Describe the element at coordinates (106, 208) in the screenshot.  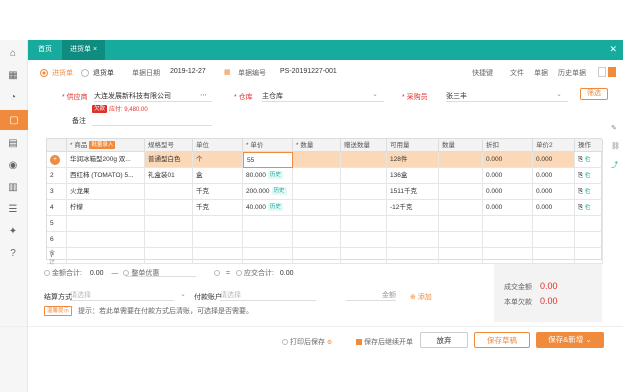
I see `table-cell: 柠檬` at that location.